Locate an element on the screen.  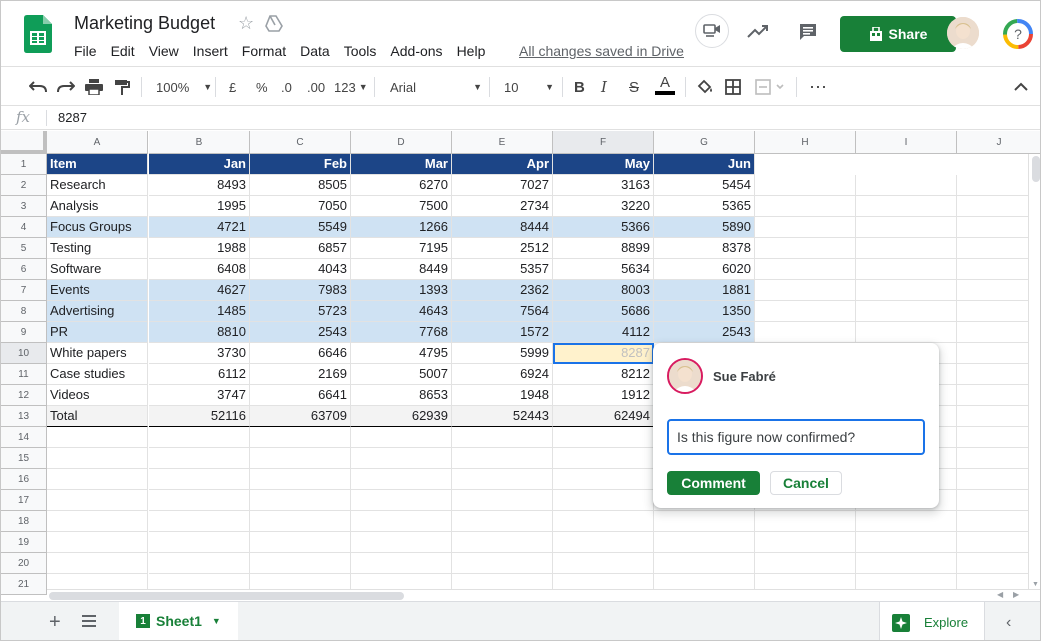
table-cell: 1988 is located at coordinates (199, 248).